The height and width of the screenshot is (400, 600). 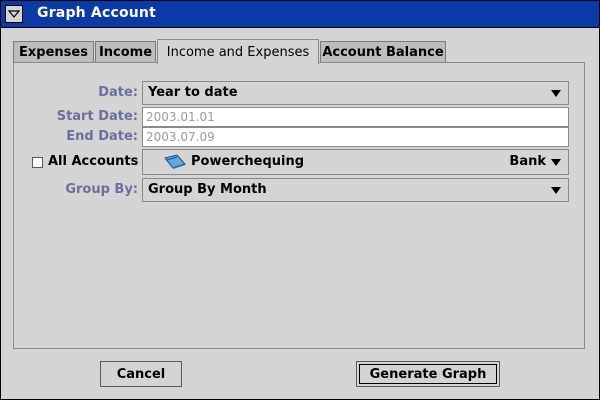 I want to click on tab-income: Income, so click(x=125, y=52).